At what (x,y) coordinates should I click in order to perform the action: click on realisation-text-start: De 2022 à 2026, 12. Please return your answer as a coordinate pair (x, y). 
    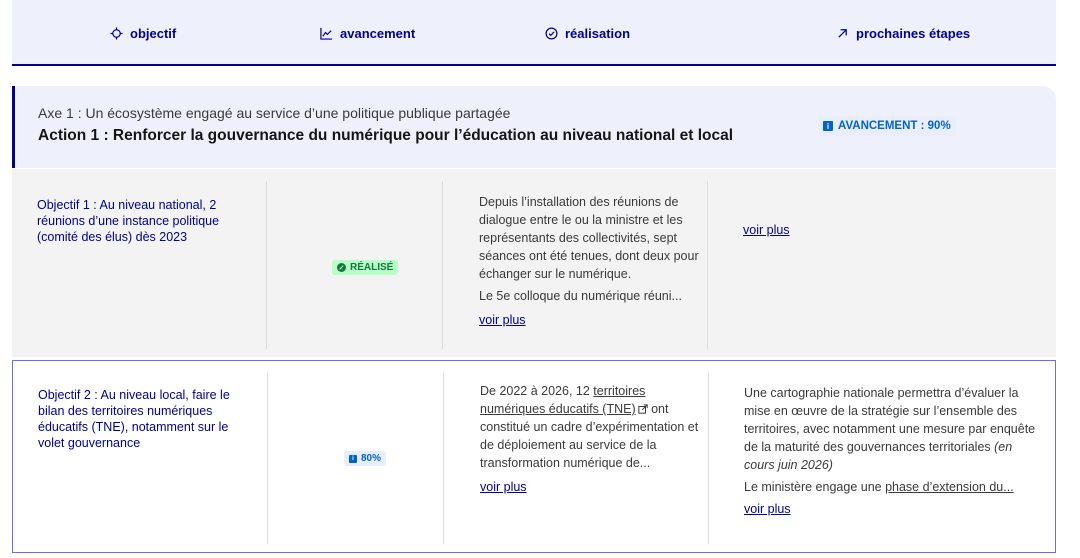
    Looking at the image, I should click on (537, 391).